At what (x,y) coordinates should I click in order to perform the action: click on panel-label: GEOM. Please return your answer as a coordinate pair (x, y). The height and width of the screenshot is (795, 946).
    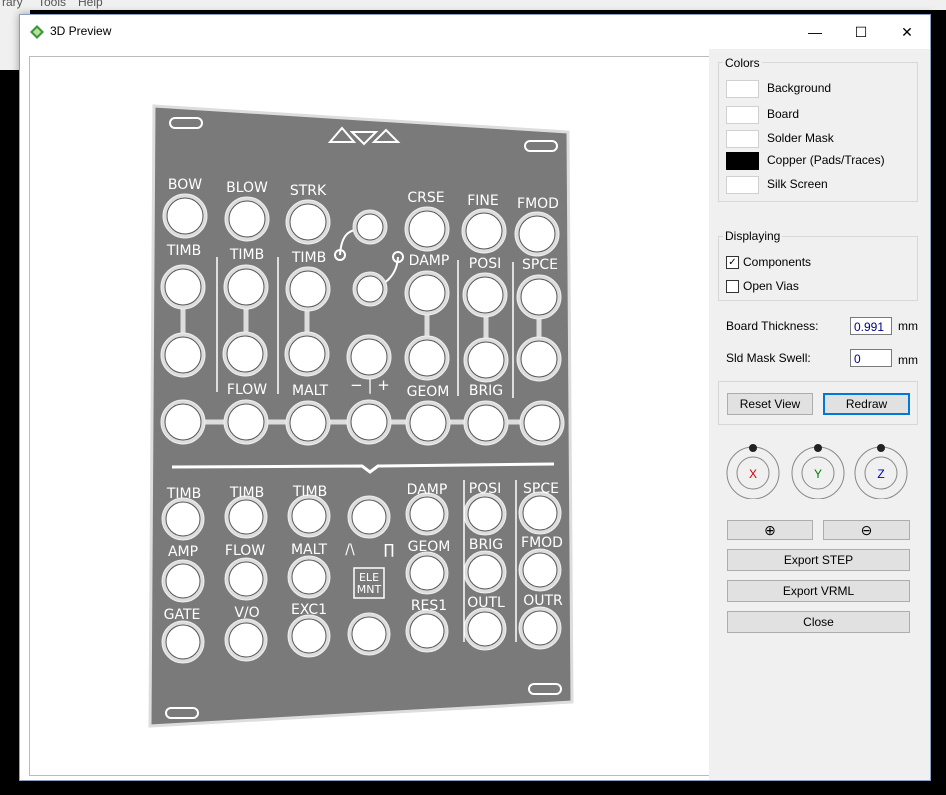
    Looking at the image, I should click on (428, 392).